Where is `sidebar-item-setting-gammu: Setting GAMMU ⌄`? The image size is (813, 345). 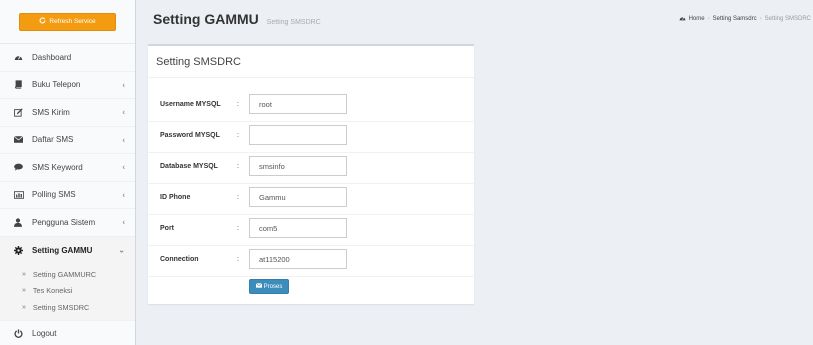 sidebar-item-setting-gammu: Setting GAMMU ⌄ is located at coordinates (67, 250).